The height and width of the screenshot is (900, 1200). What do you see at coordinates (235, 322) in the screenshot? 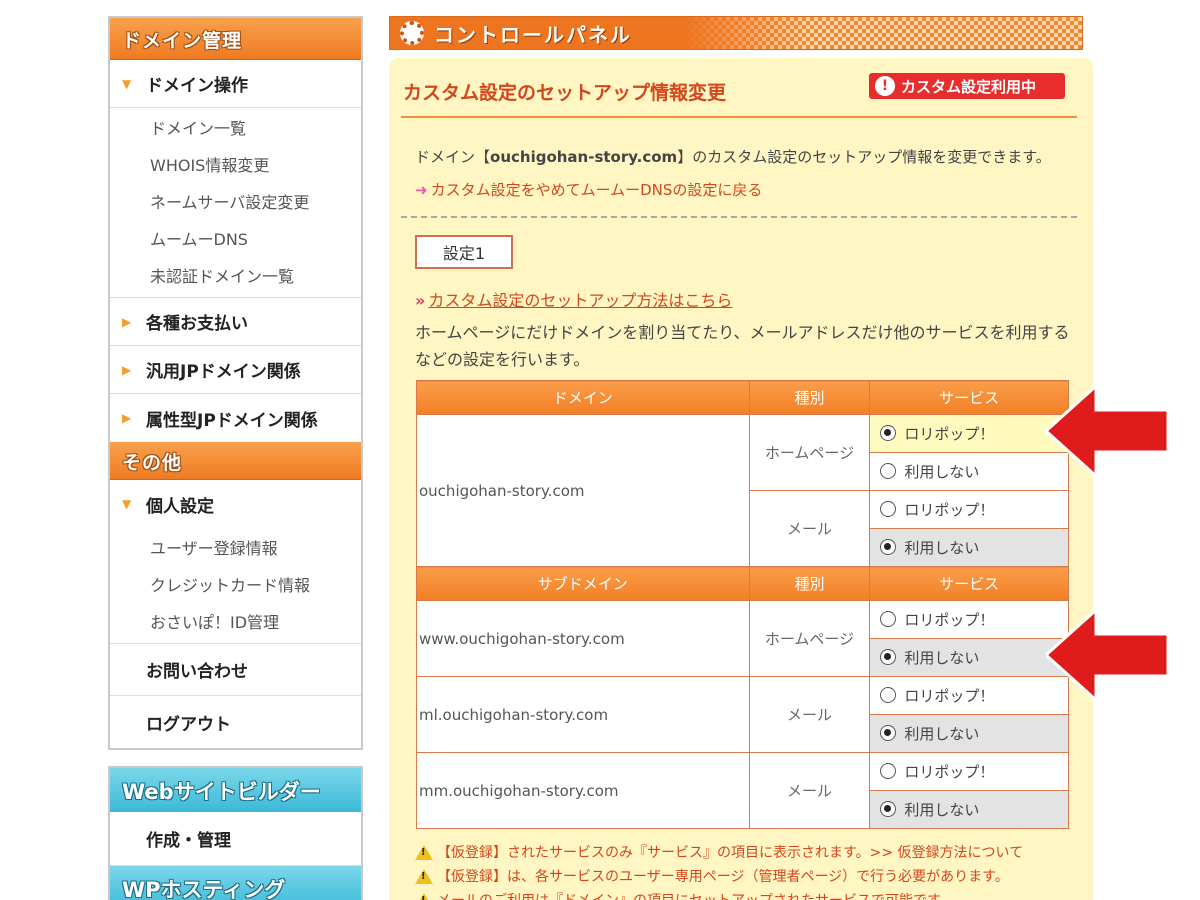
I see `sidebar-item-payments: ▶ 各種お支払い` at bounding box center [235, 322].